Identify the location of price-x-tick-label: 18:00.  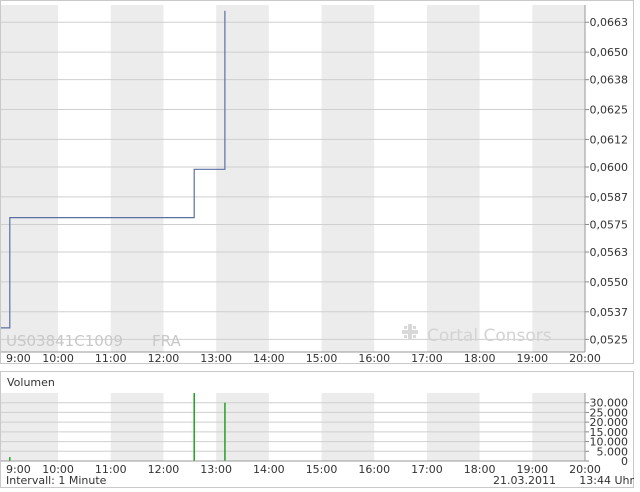
(480, 358).